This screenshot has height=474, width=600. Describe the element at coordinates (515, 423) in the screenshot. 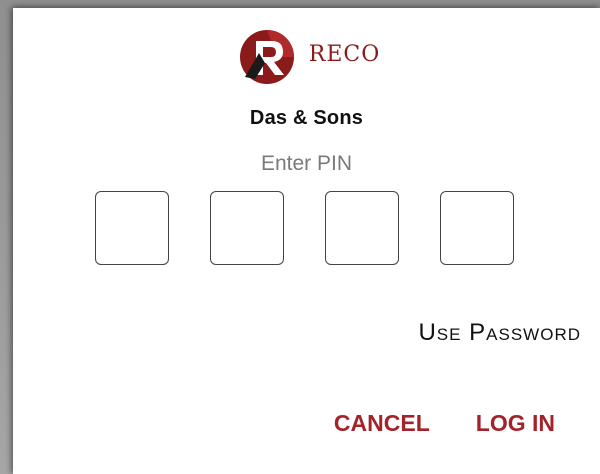

I see `login-button: LOG IN` at that location.